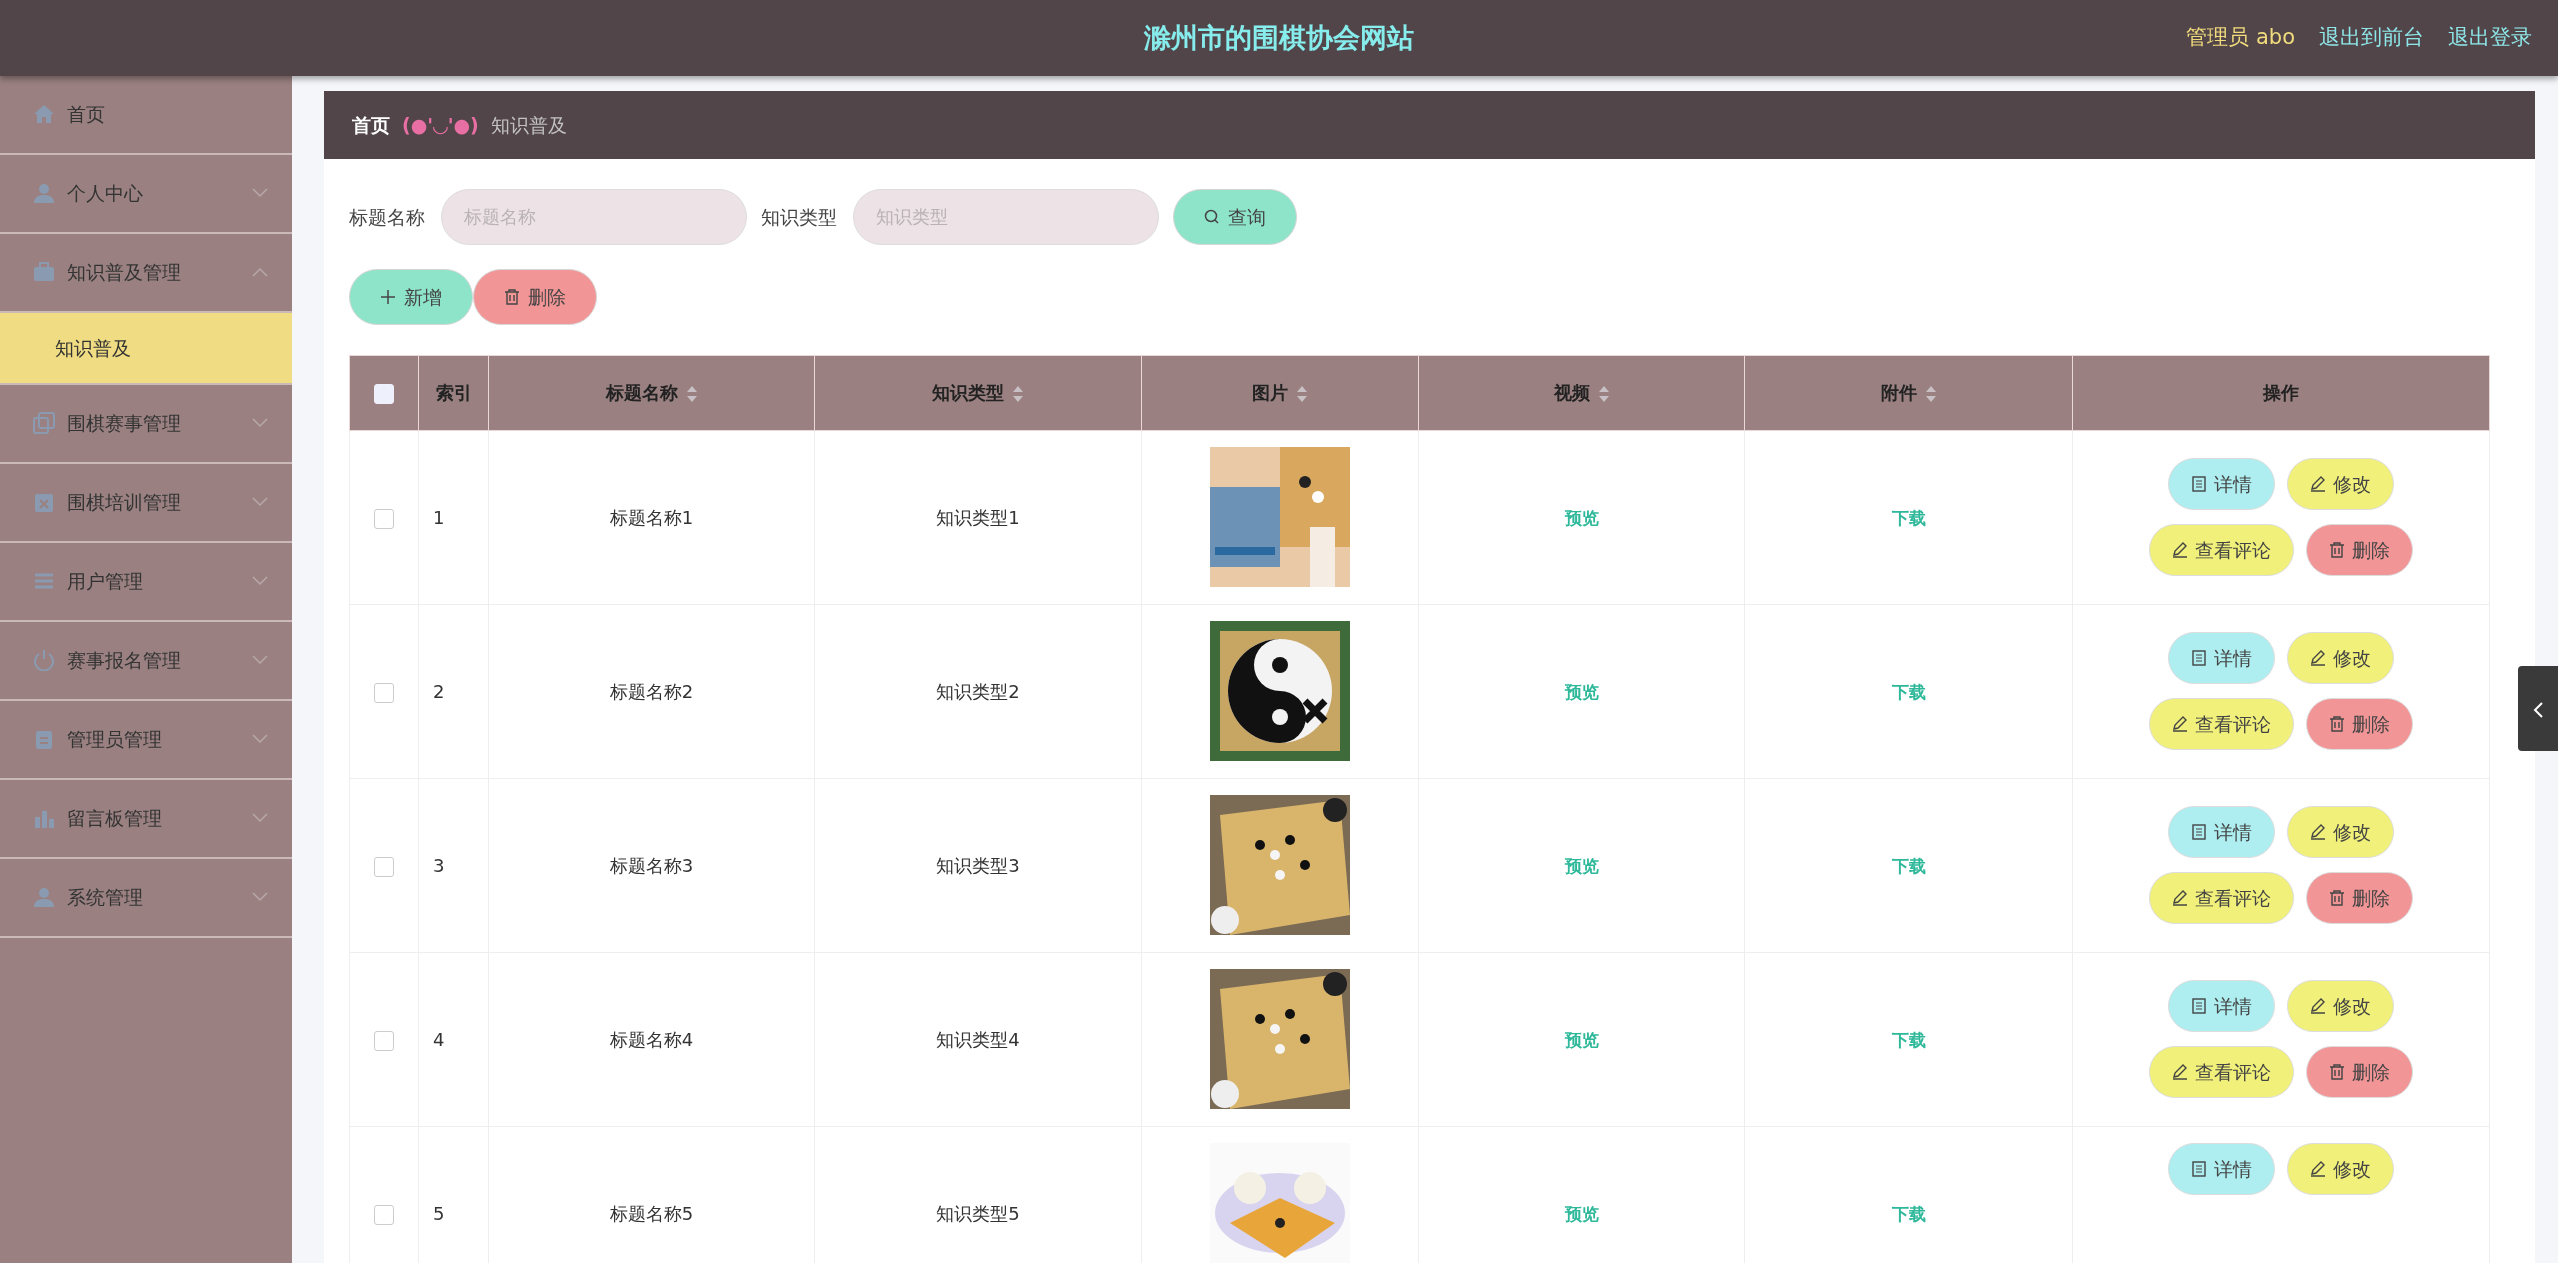 This screenshot has height=1263, width=2558. Describe the element at coordinates (439, 691) in the screenshot. I see `table-cell: 2` at that location.